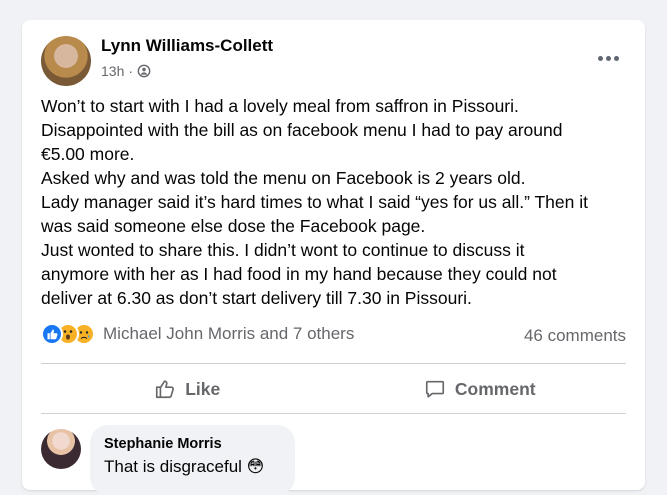 This screenshot has width=667, height=495. I want to click on commenter-name: Stephanie Morris, so click(163, 444).